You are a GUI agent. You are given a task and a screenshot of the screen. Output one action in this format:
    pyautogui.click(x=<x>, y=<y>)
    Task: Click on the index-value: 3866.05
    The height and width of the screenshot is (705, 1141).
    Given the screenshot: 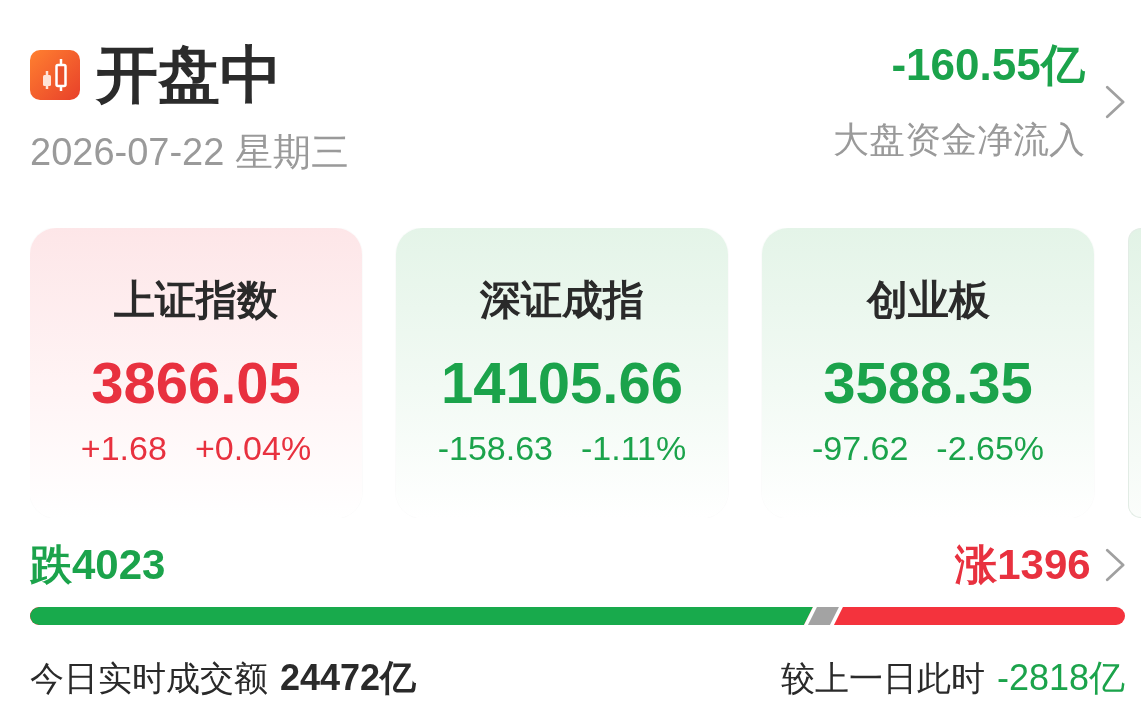 What is the action you would take?
    pyautogui.click(x=196, y=383)
    